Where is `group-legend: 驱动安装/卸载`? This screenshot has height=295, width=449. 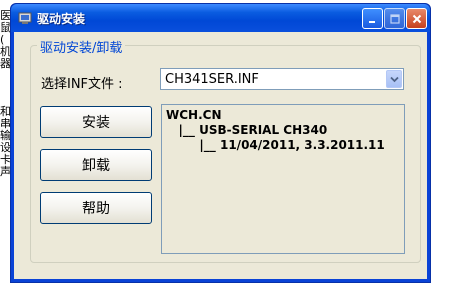 group-legend: 驱动安装/卸载 is located at coordinates (81, 46).